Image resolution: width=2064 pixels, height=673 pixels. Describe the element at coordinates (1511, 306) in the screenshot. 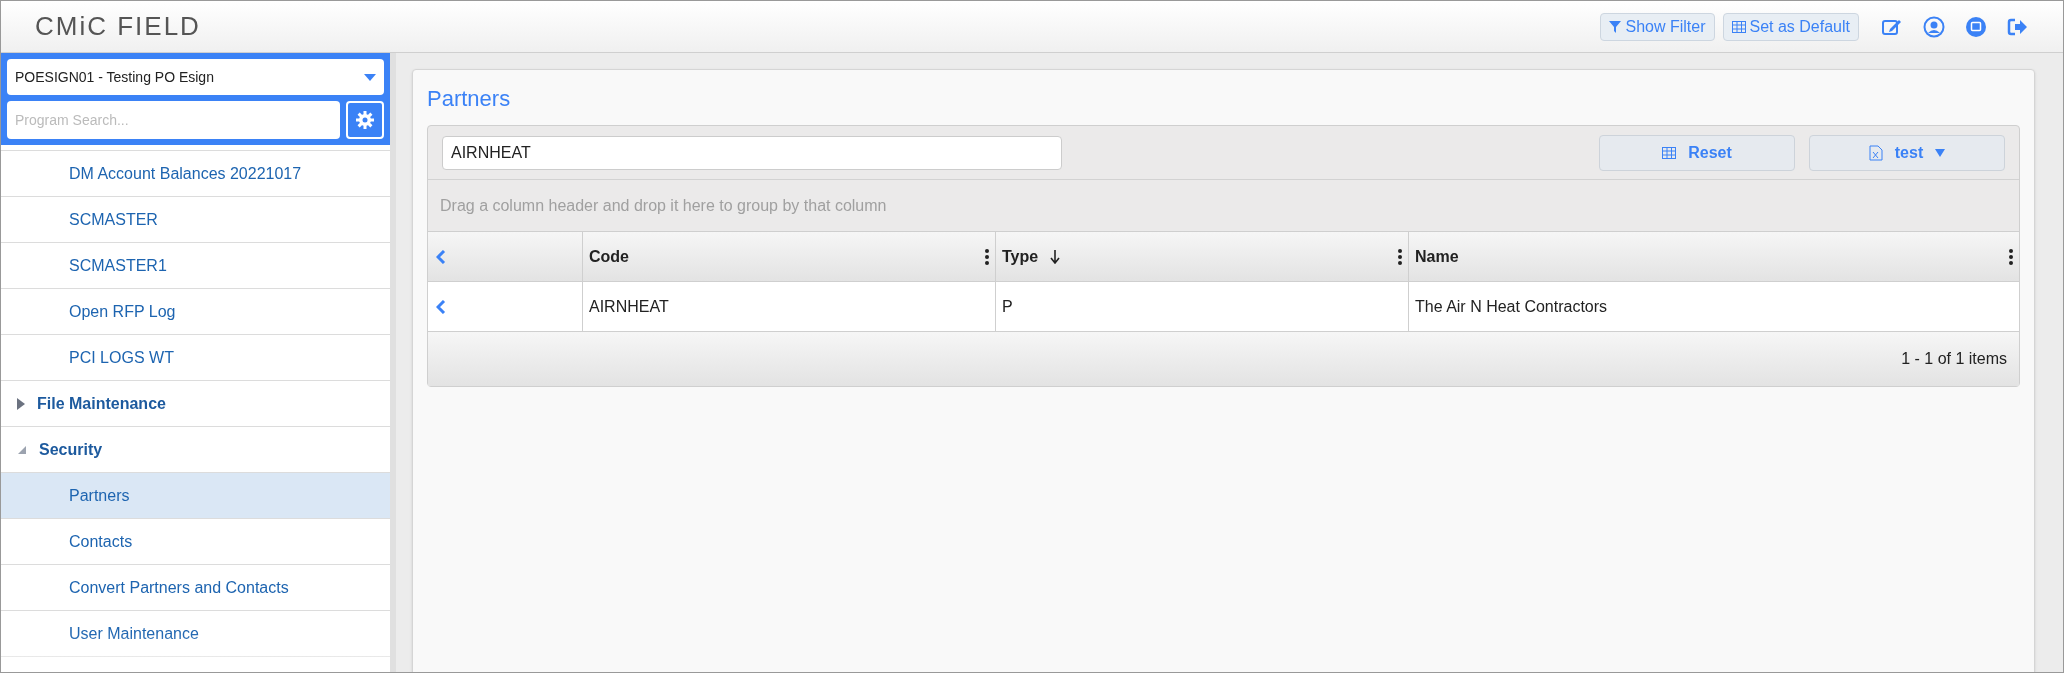

I see `table-cell-text: The Air N Heat Contractors` at that location.